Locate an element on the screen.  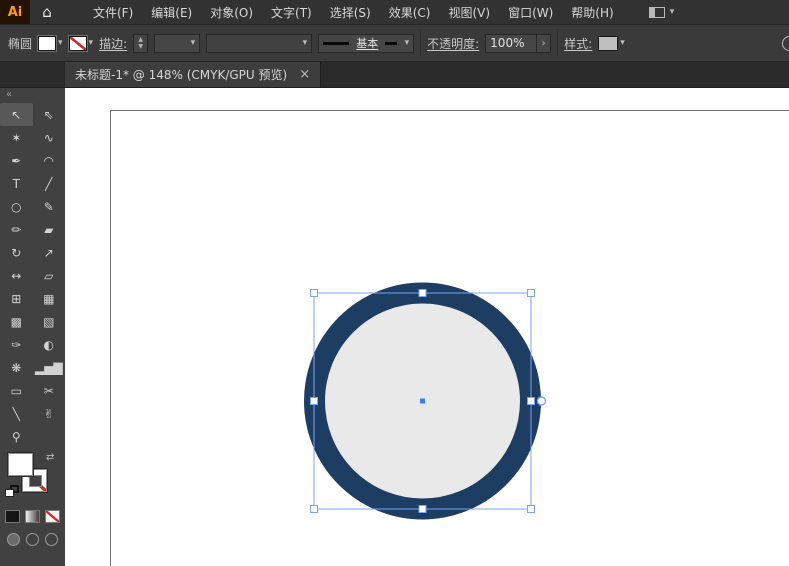
home-icon: ⌂ is located at coordinates (47, 12).